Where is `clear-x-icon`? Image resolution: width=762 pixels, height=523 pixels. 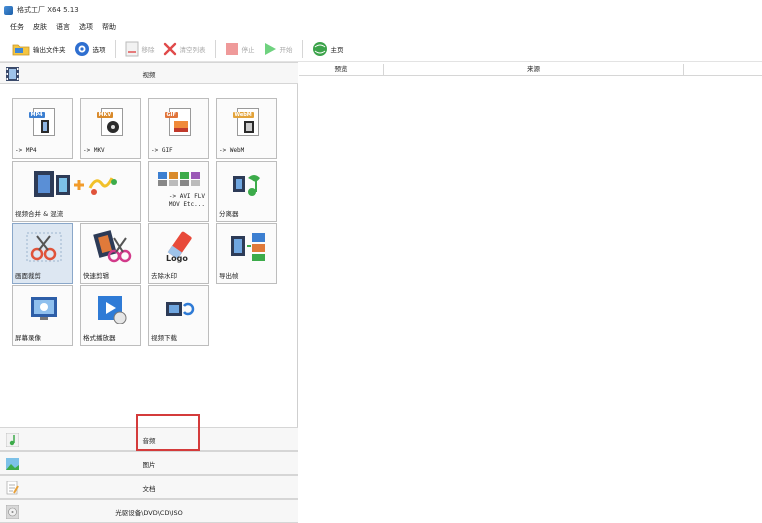 clear-x-icon is located at coordinates (169, 48).